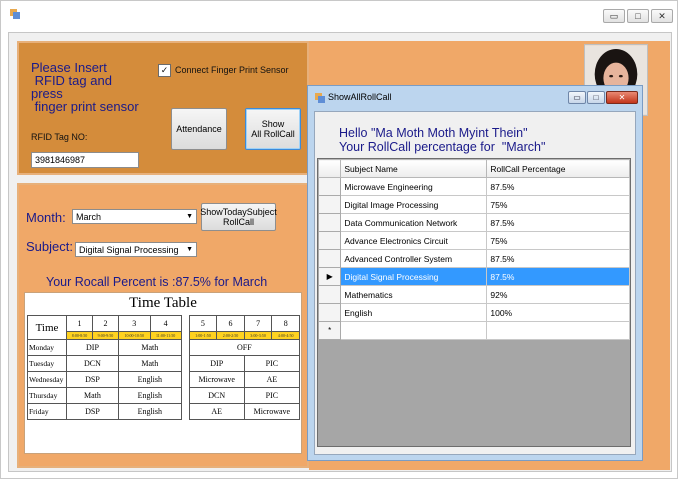 Image resolution: width=678 pixels, height=479 pixels. What do you see at coordinates (189, 216) in the screenshot?
I see `chevron-down-icon: ▼` at bounding box center [189, 216].